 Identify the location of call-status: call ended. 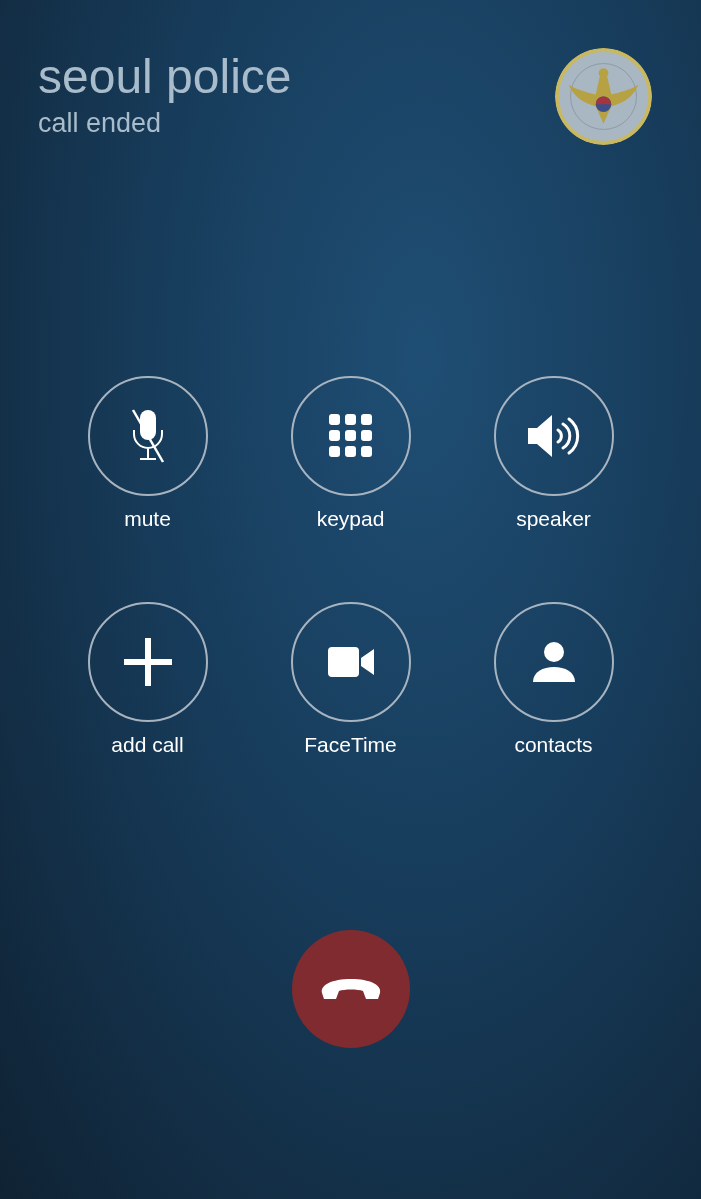
(100, 123).